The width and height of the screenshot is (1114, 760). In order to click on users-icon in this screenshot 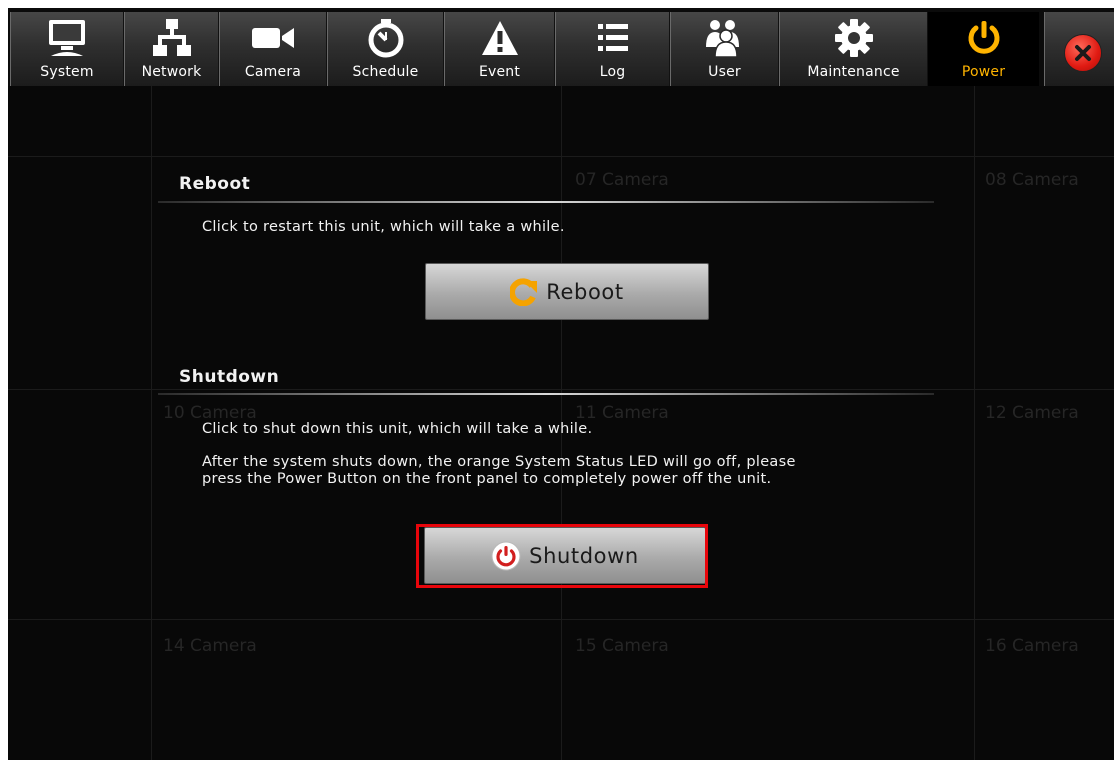, I will do `click(724, 38)`.